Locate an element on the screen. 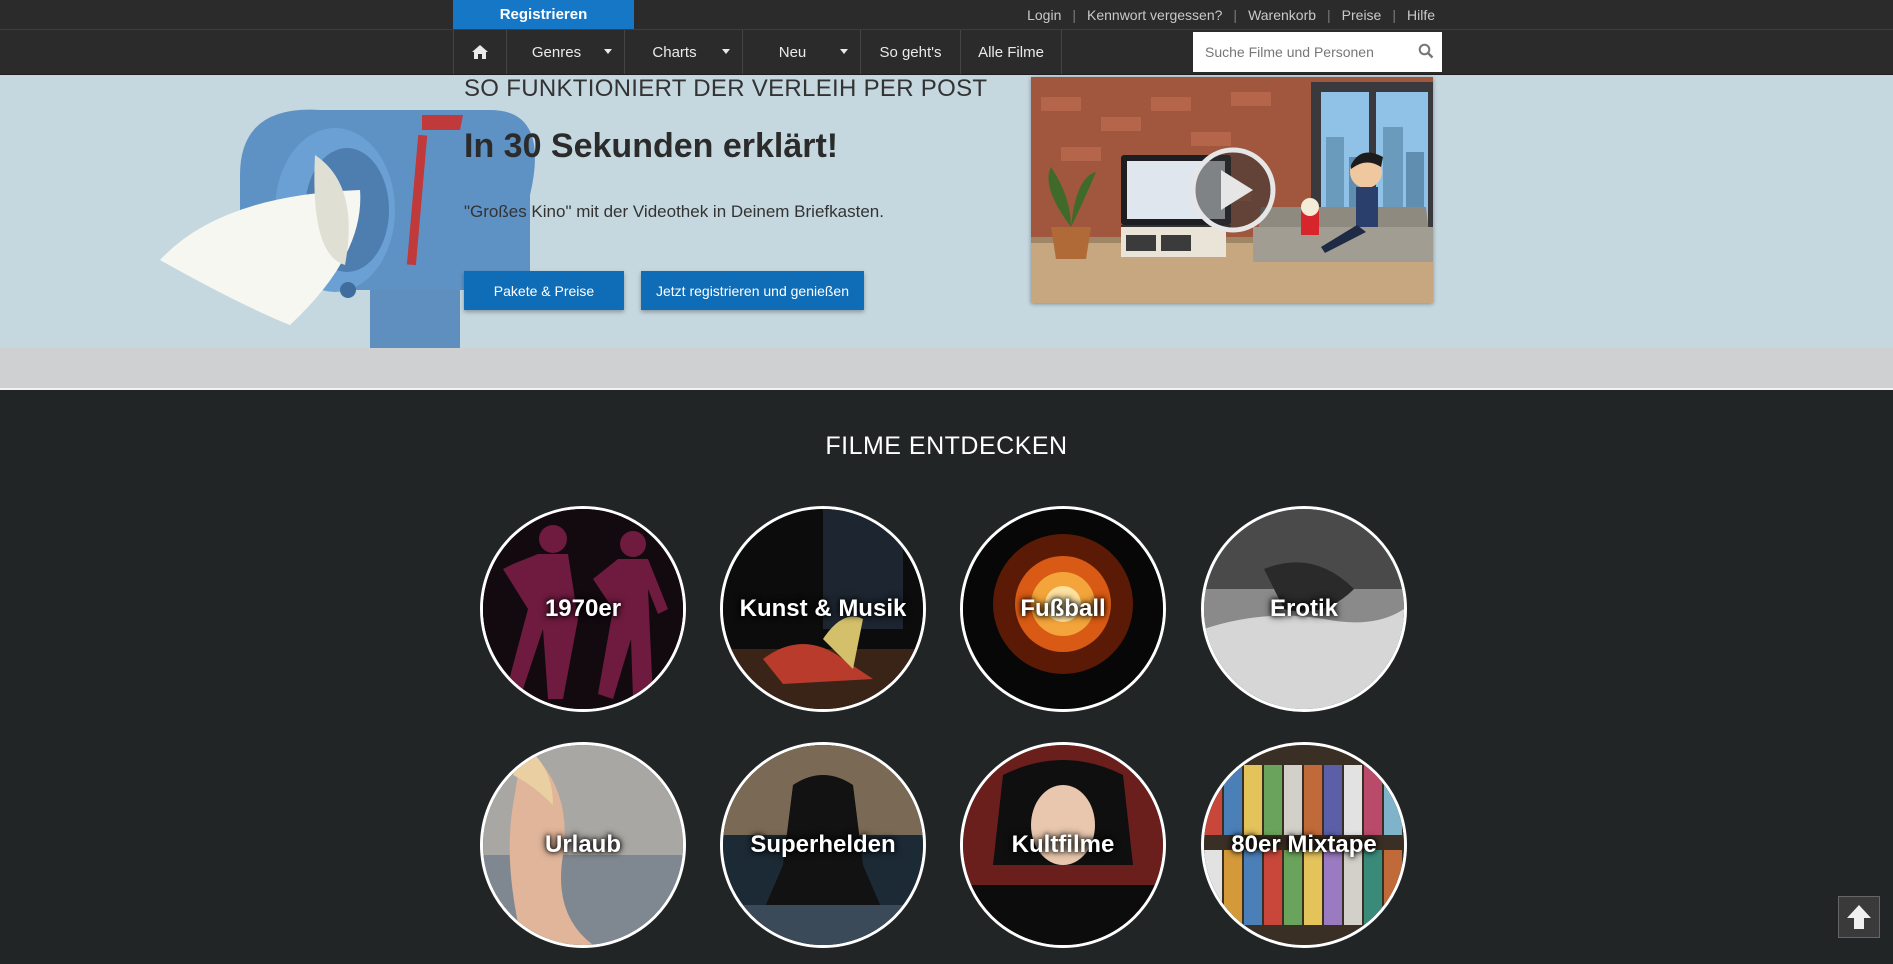 This screenshot has width=1893, height=964. discover-title: FILME ENTDECKEN is located at coordinates (946, 446).